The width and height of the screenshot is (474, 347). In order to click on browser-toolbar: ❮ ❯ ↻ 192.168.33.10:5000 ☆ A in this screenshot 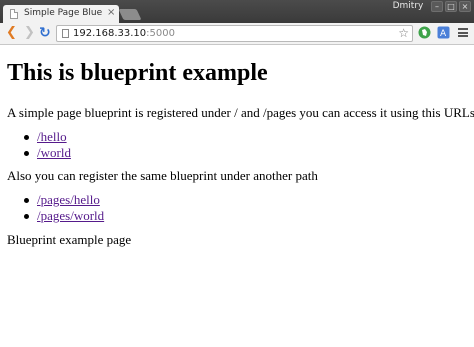, I will do `click(237, 34)`.